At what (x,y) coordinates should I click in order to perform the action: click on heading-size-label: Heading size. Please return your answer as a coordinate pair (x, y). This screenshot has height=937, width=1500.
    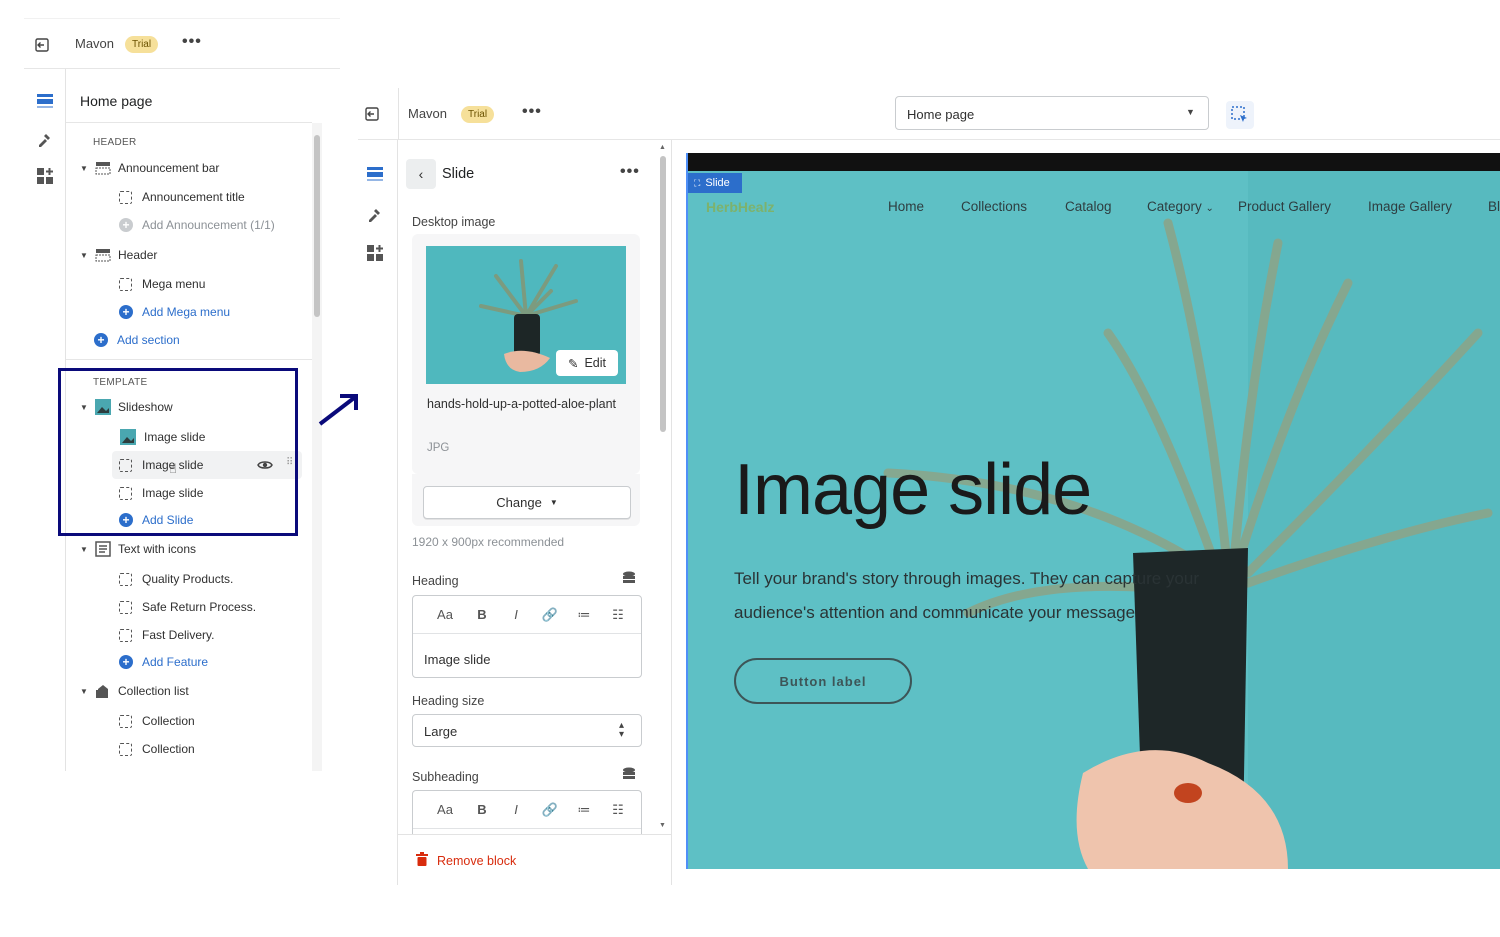
    Looking at the image, I should click on (448, 701).